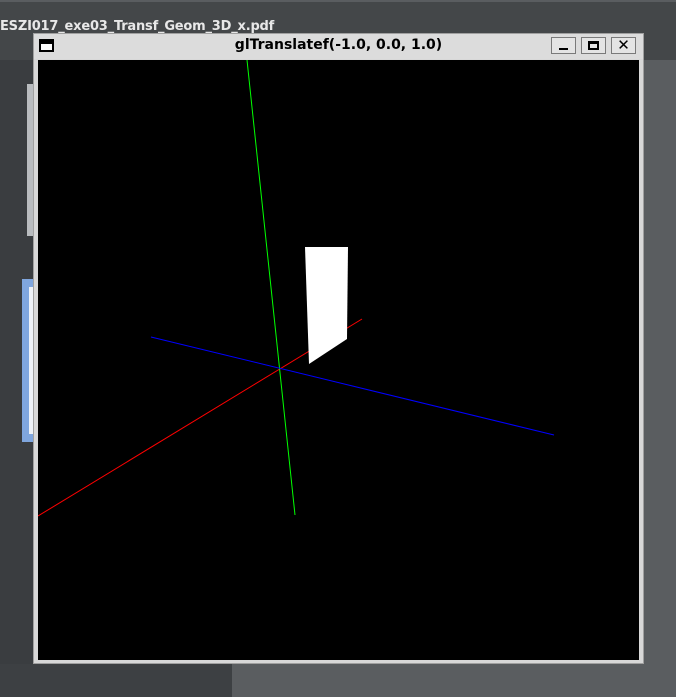 The image size is (676, 697). I want to click on maximize-button, so click(593, 45).